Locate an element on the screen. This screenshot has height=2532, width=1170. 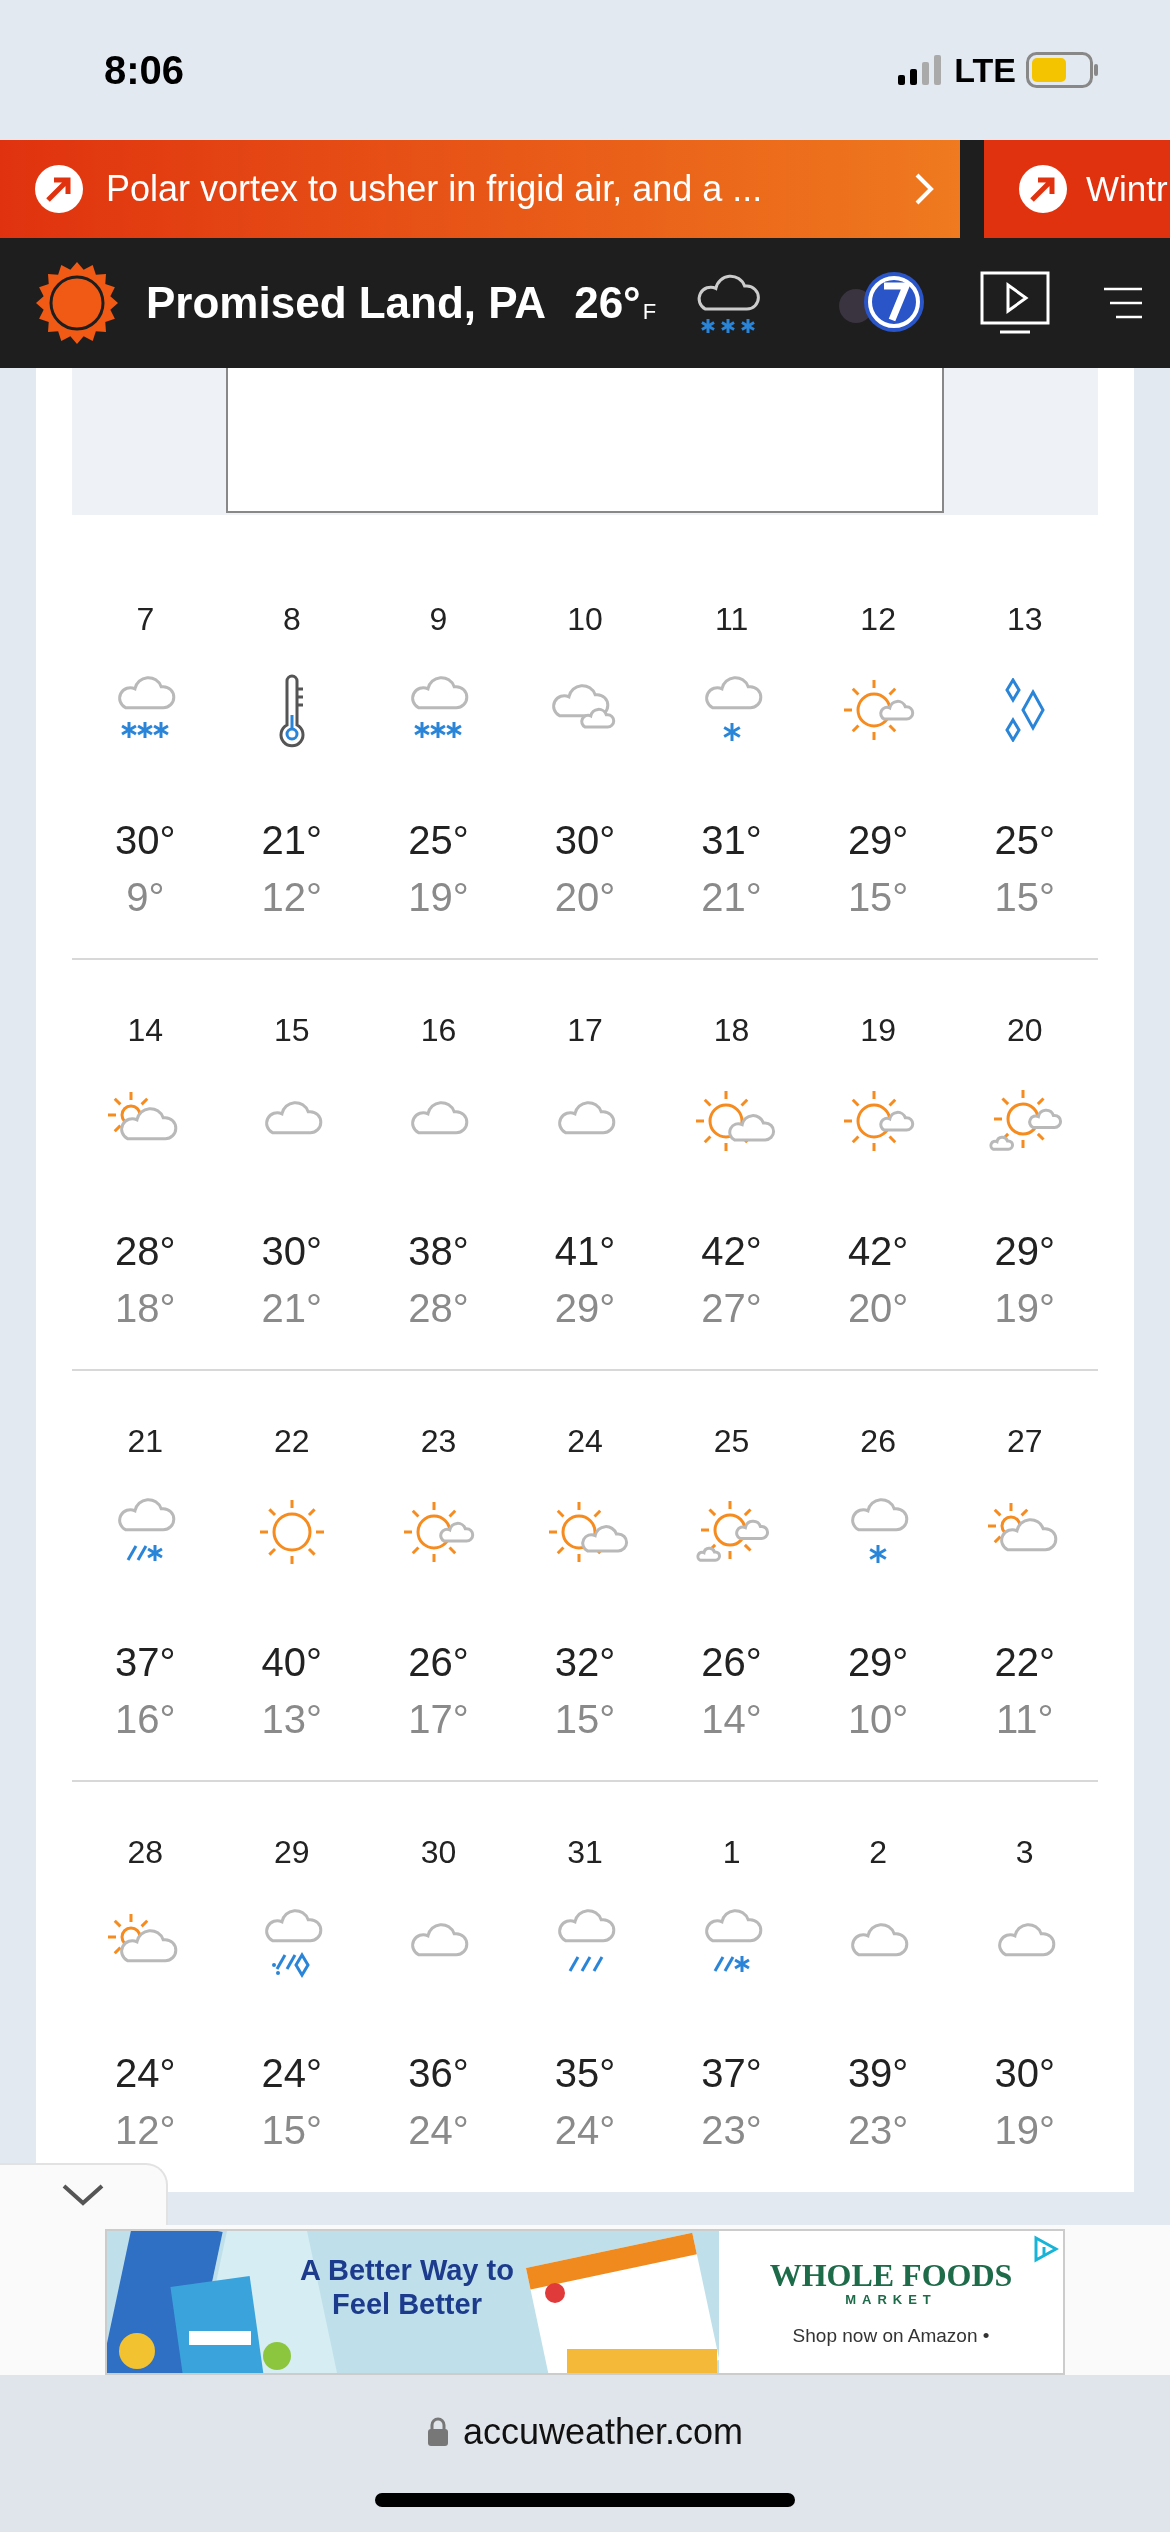
day-number: 1 is located at coordinates (731, 1852).